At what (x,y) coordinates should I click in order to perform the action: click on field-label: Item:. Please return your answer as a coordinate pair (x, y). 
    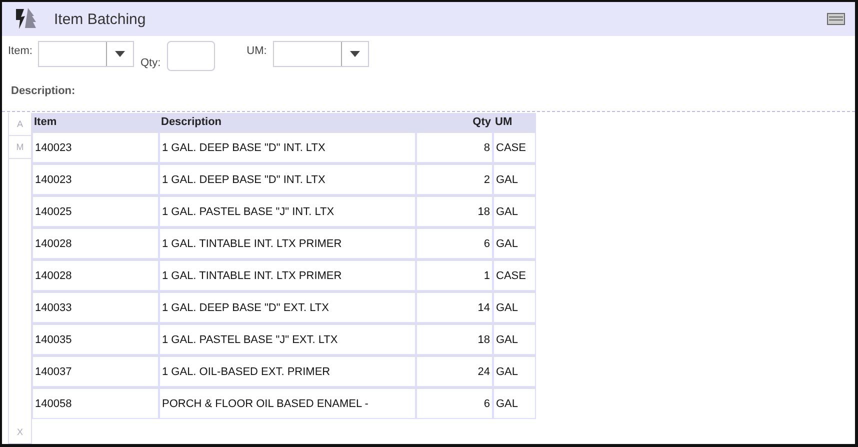
    Looking at the image, I should click on (20, 51).